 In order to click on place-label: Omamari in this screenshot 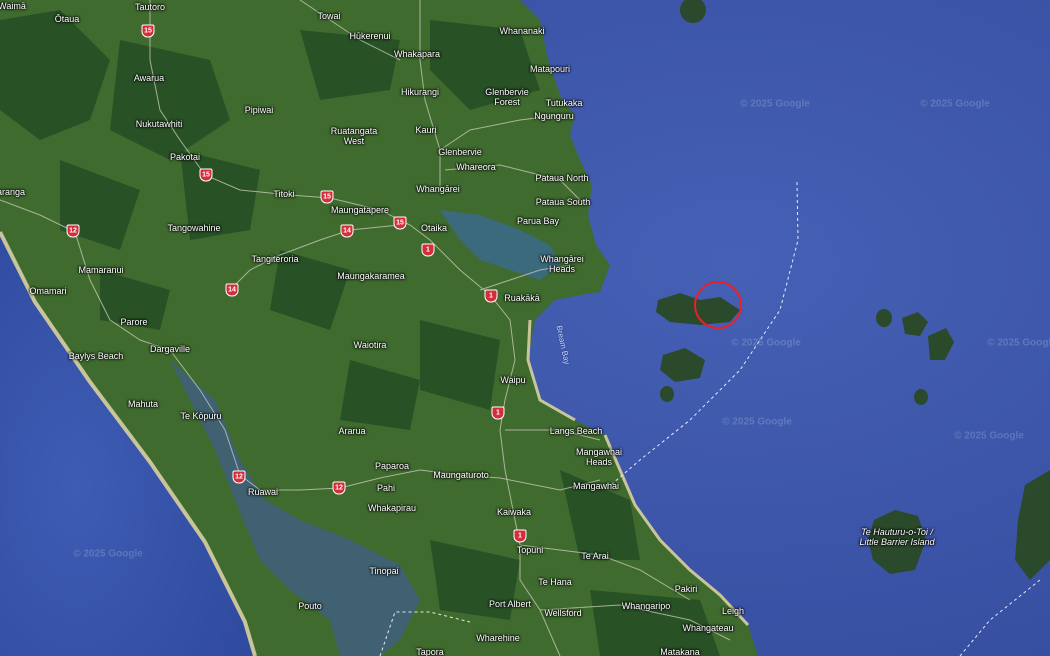, I will do `click(47, 291)`.